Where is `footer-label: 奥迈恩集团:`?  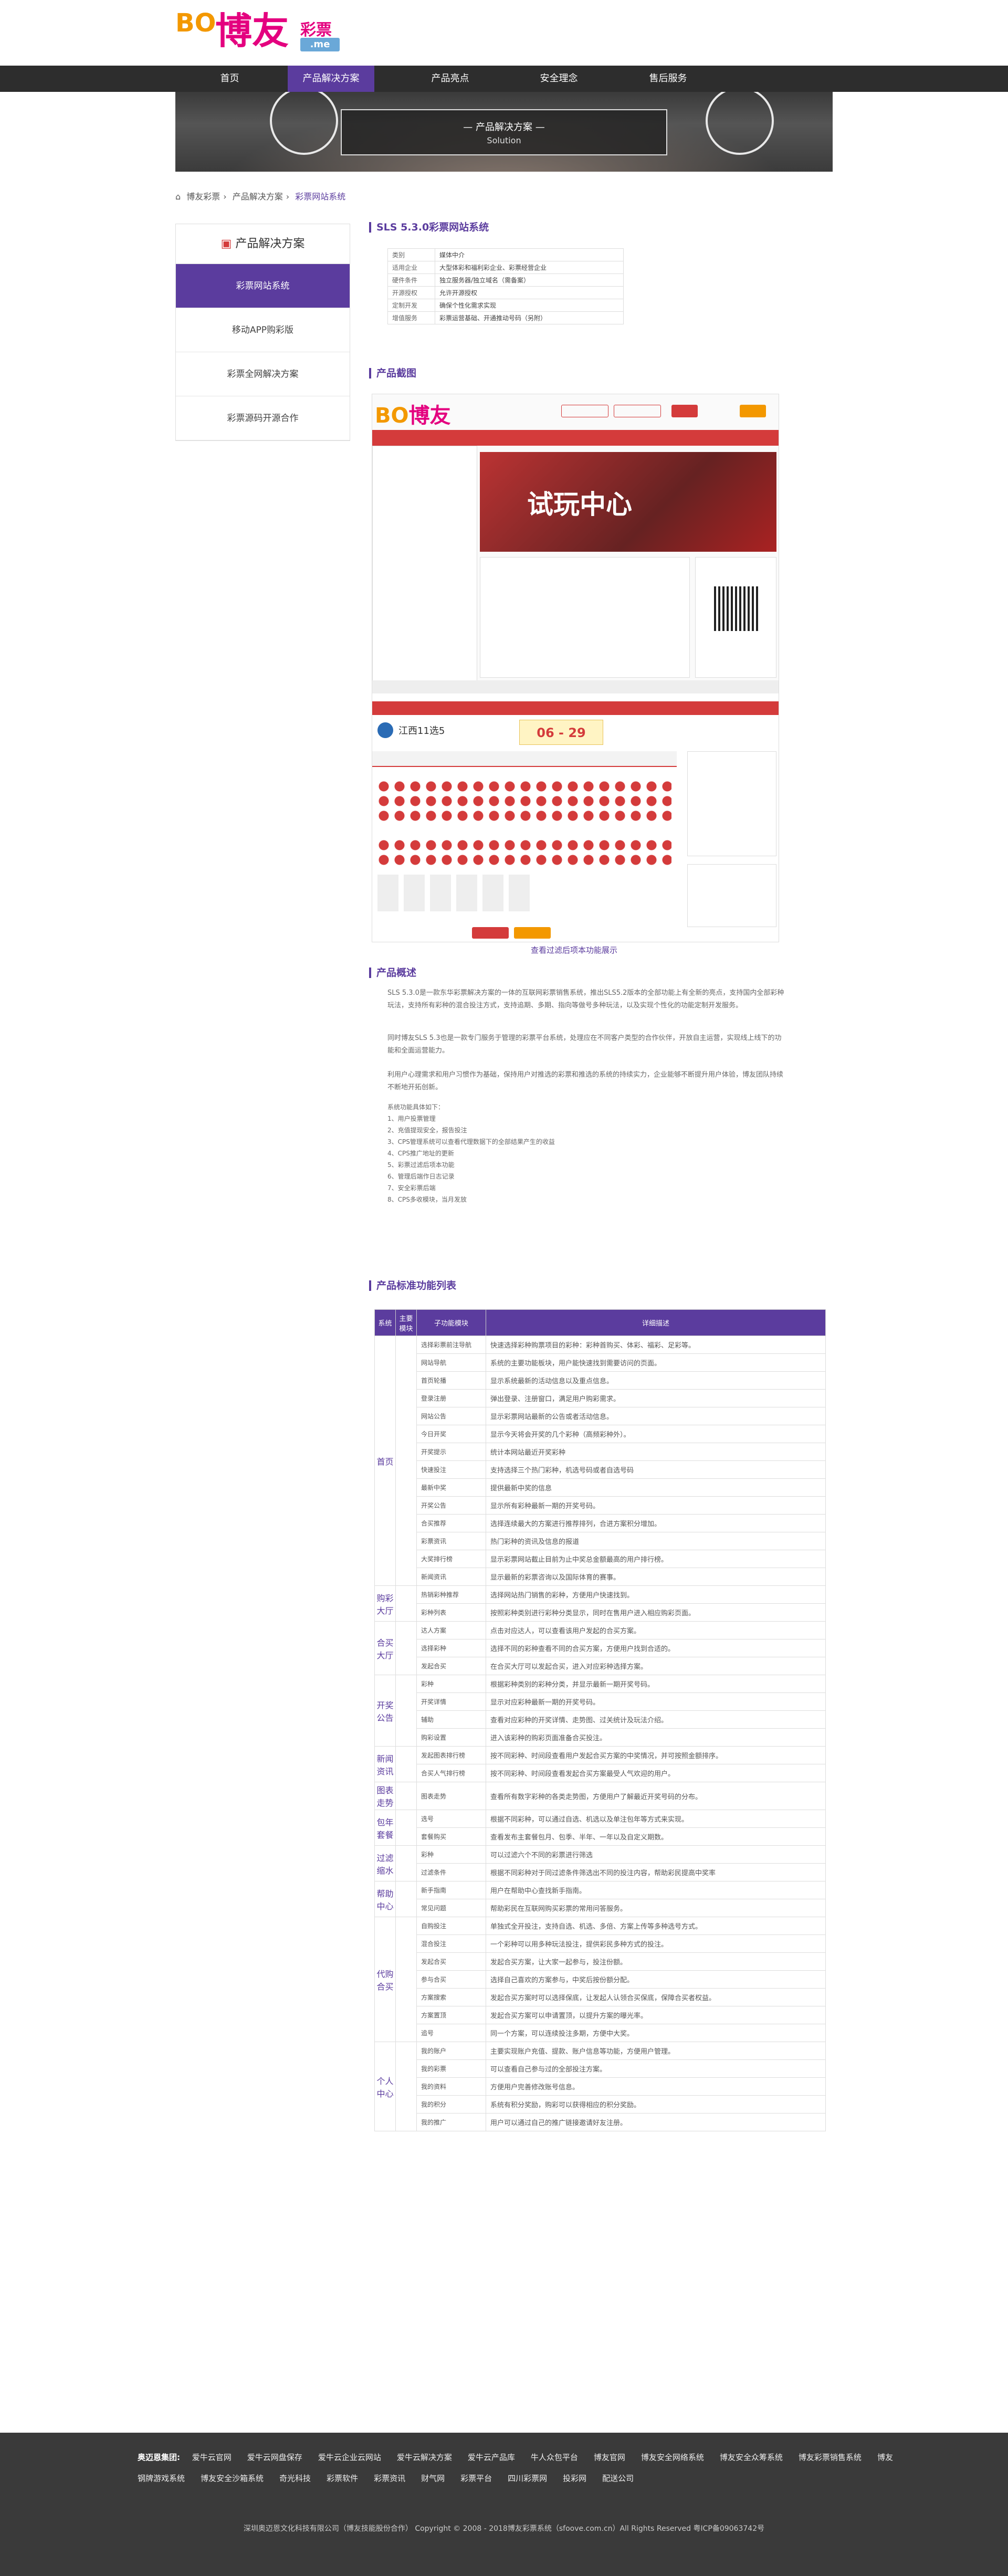
footer-label: 奥迈恩集团: is located at coordinates (159, 2457).